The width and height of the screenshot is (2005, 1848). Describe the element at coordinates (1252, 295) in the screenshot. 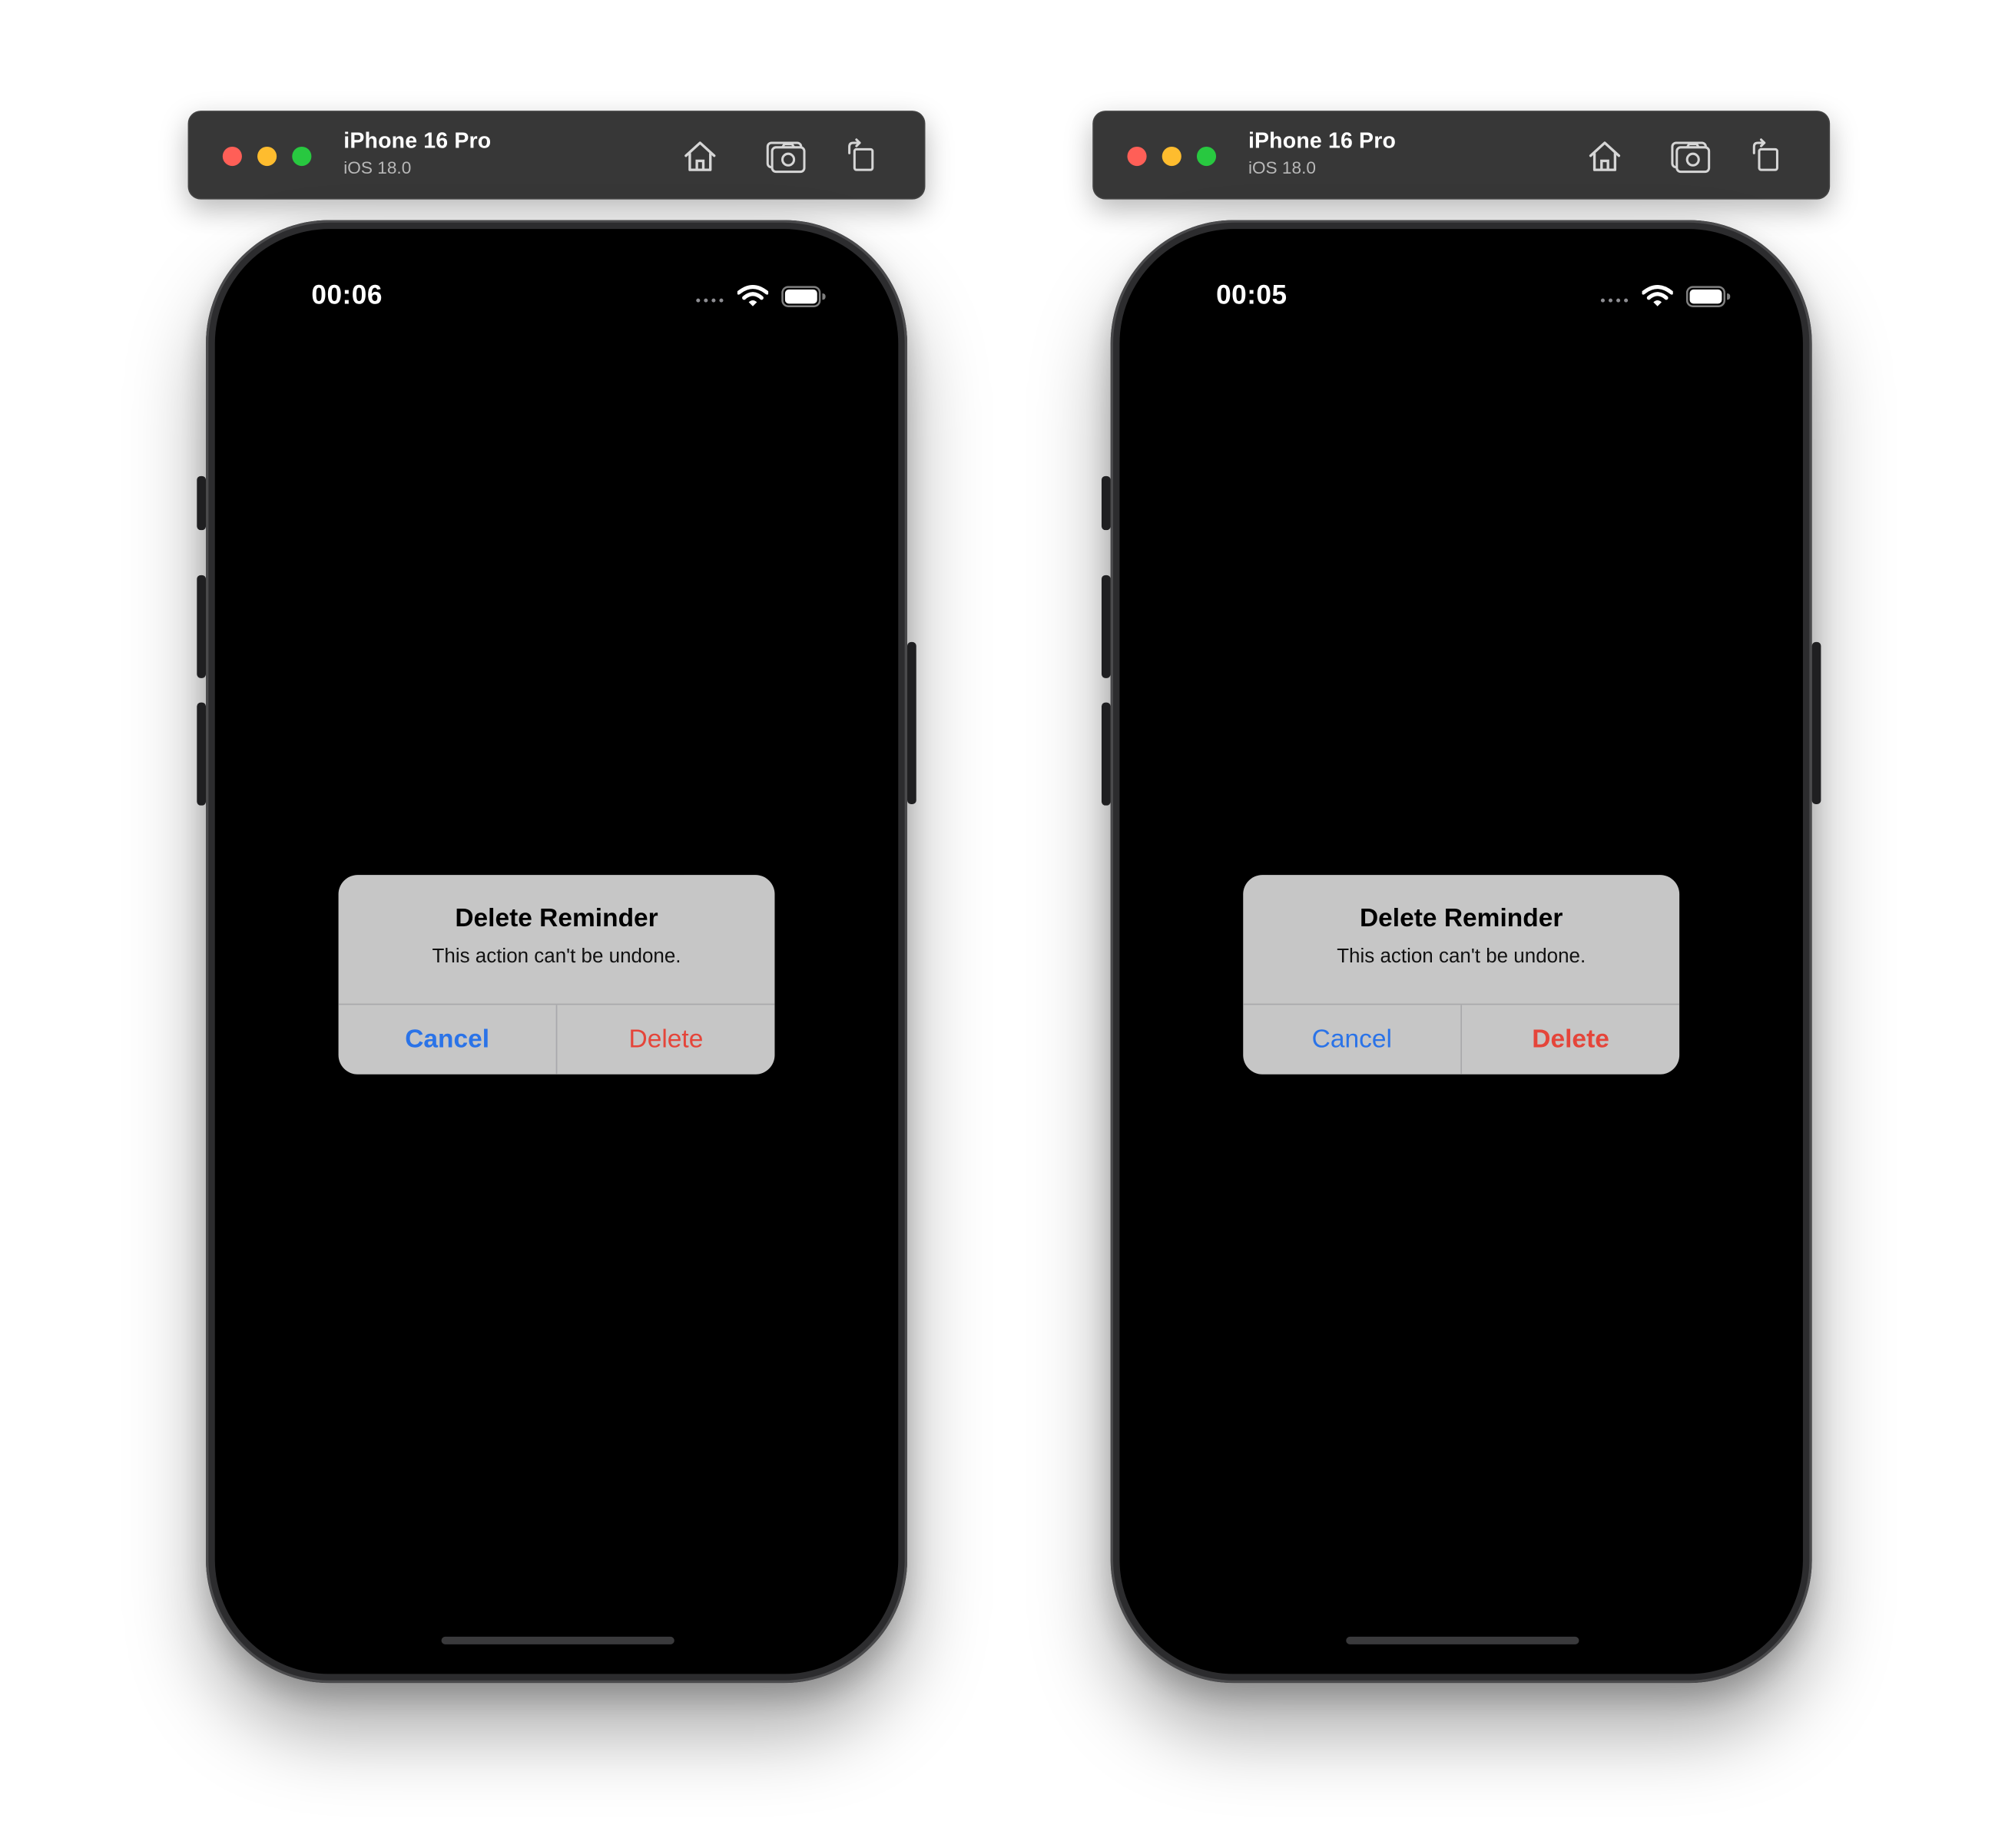

I see `status-bar-time: 00:05` at that location.